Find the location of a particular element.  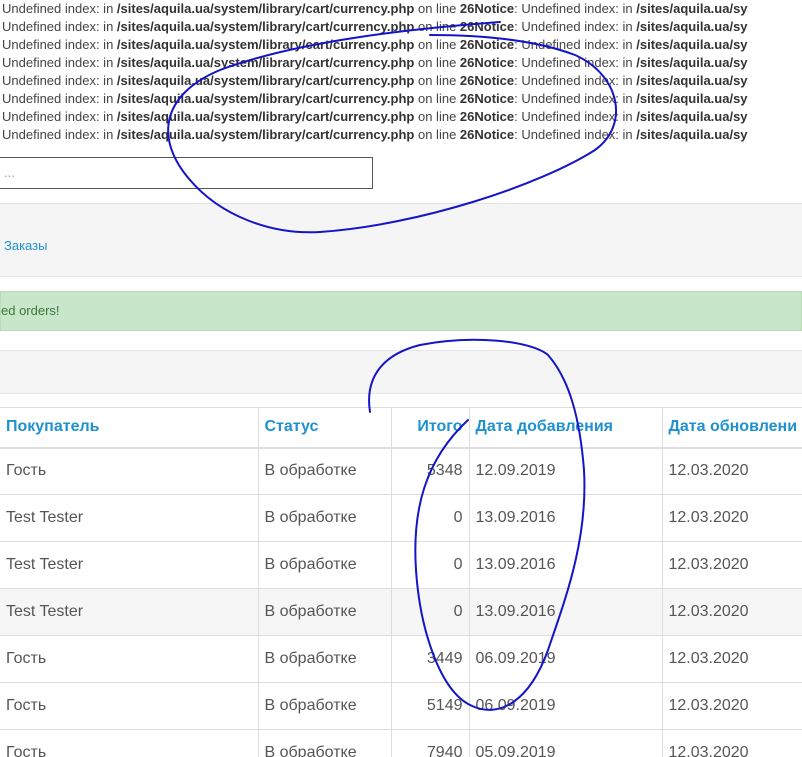

panel-heading is located at coordinates (401, 372).